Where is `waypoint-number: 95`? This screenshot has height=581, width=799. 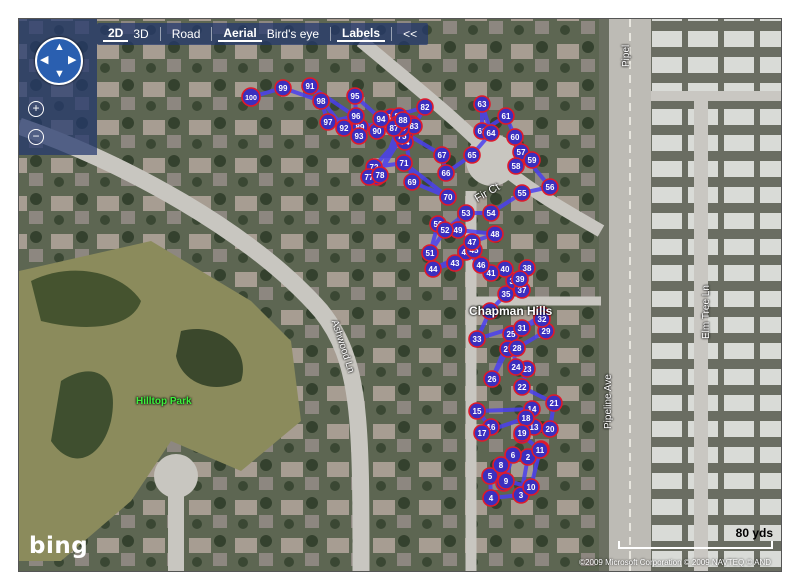
waypoint-number: 95 is located at coordinates (355, 96).